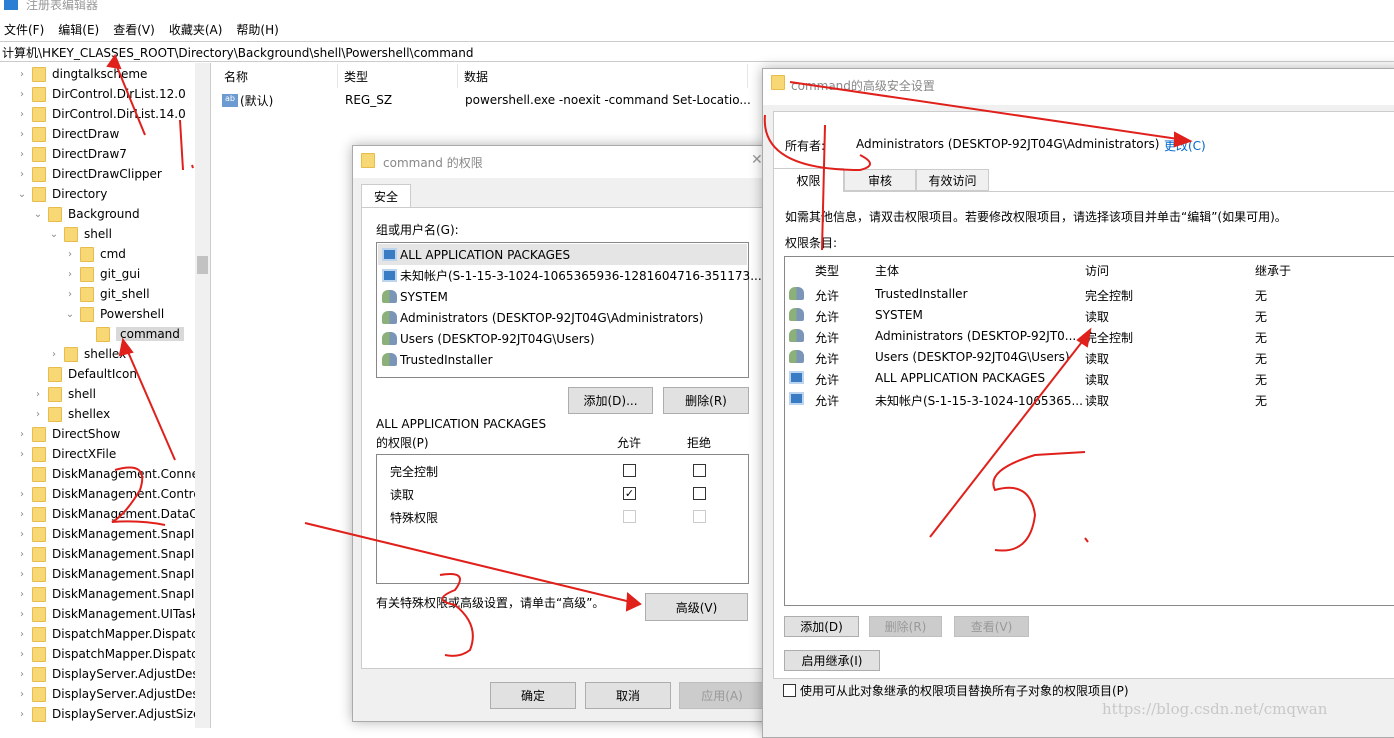 This screenshot has height=738, width=1394. Describe the element at coordinates (24, 29) in the screenshot. I see `menu-item: 文件(F)` at that location.